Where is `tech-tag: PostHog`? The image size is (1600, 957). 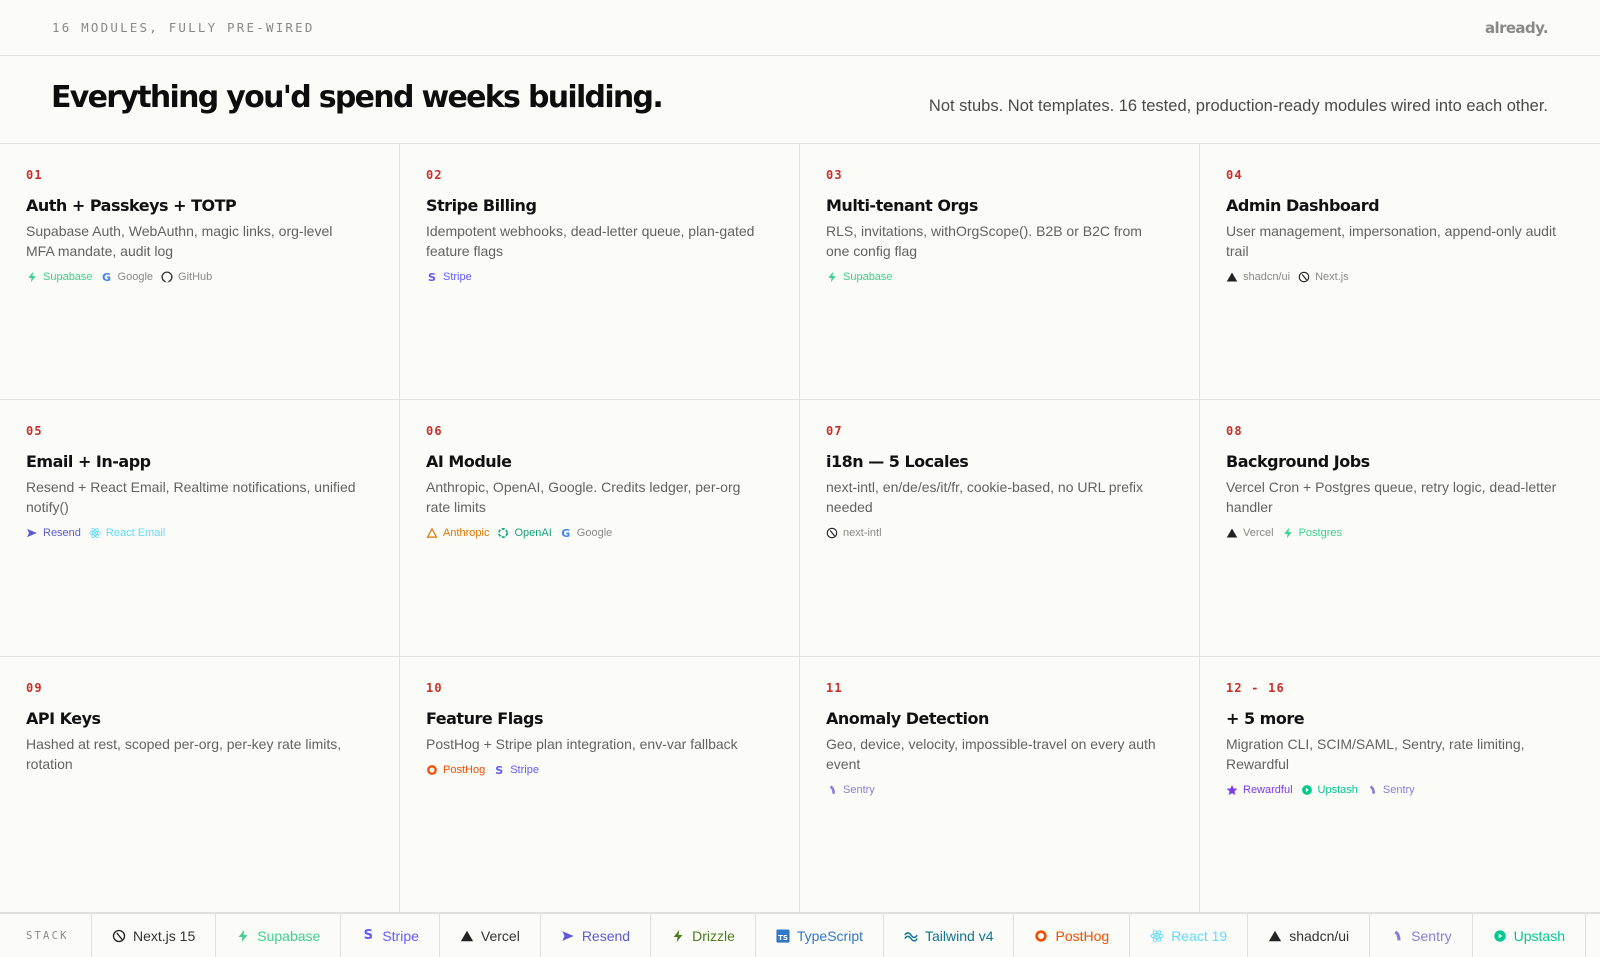 tech-tag: PostHog is located at coordinates (455, 770).